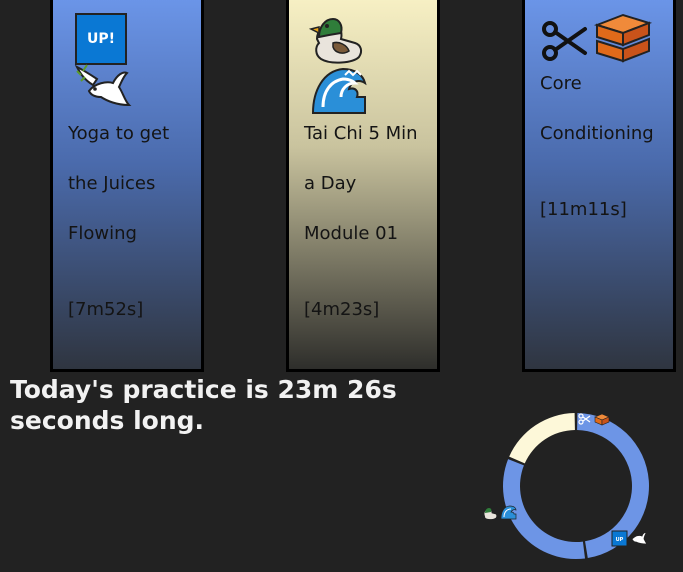 The image size is (683, 572). I want to click on card-title-line: Module 01, so click(351, 233).